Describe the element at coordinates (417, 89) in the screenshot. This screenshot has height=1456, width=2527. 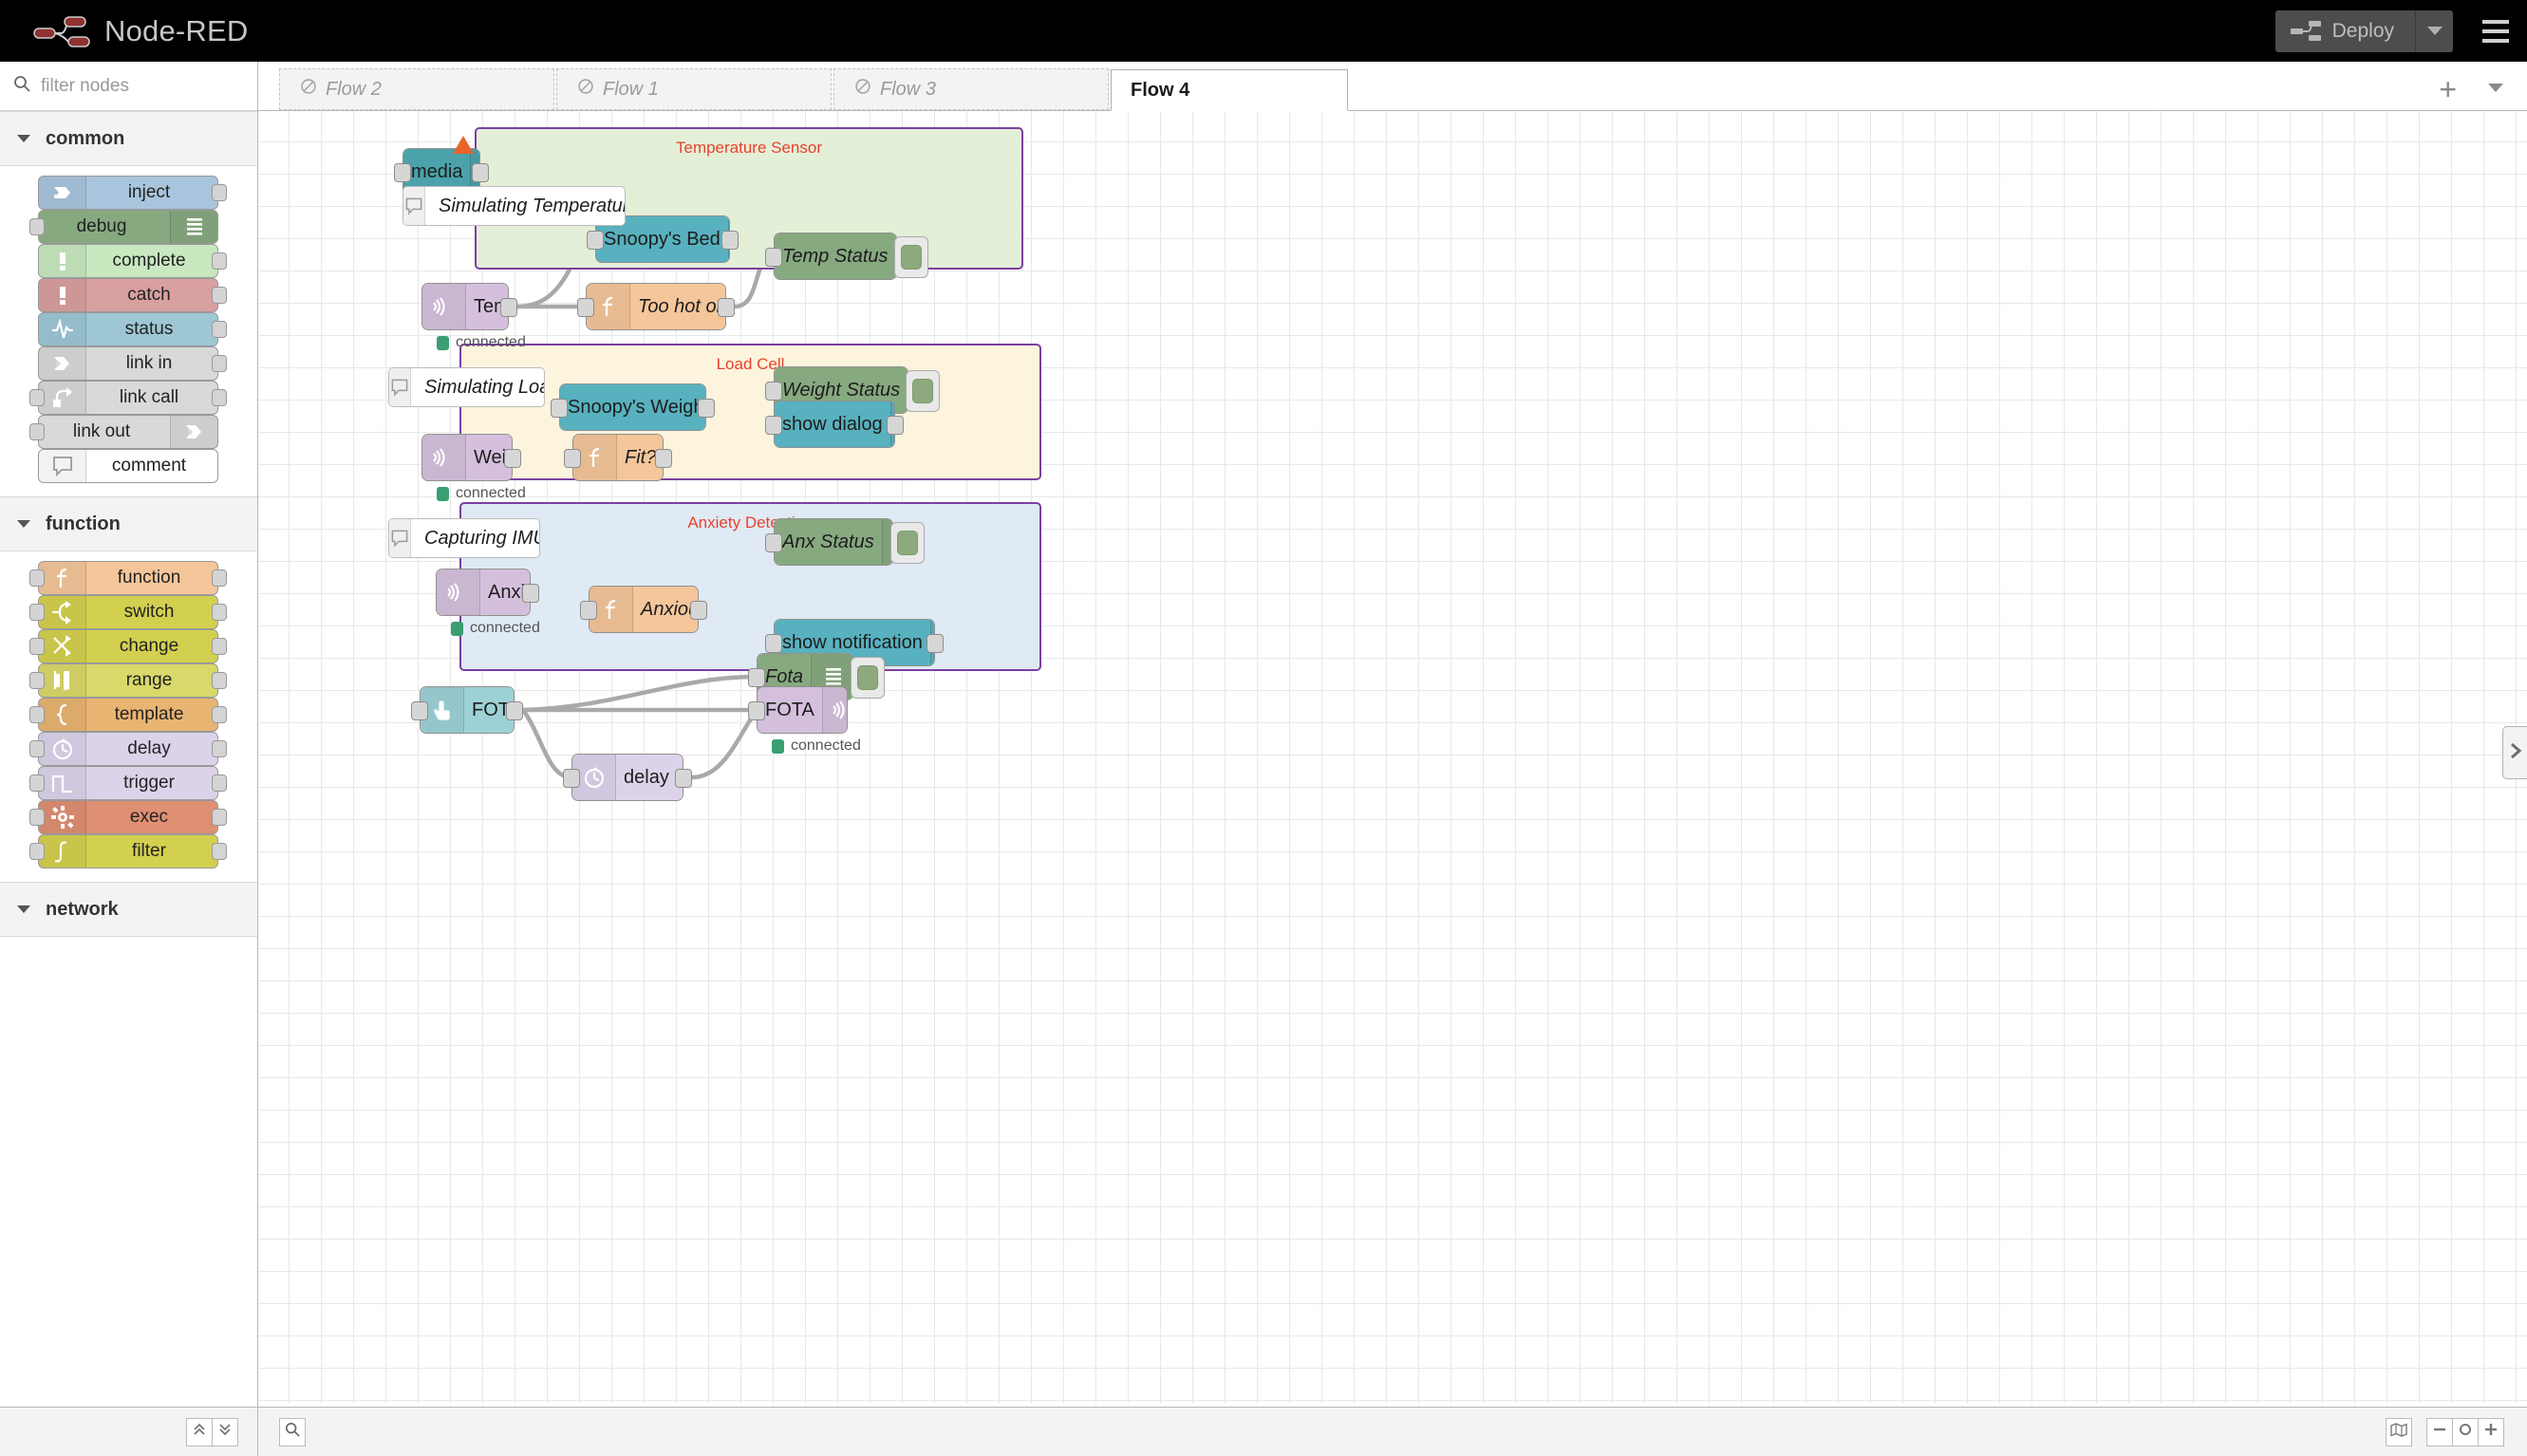
I see `flow-tab-flow-2: Flow 2` at that location.